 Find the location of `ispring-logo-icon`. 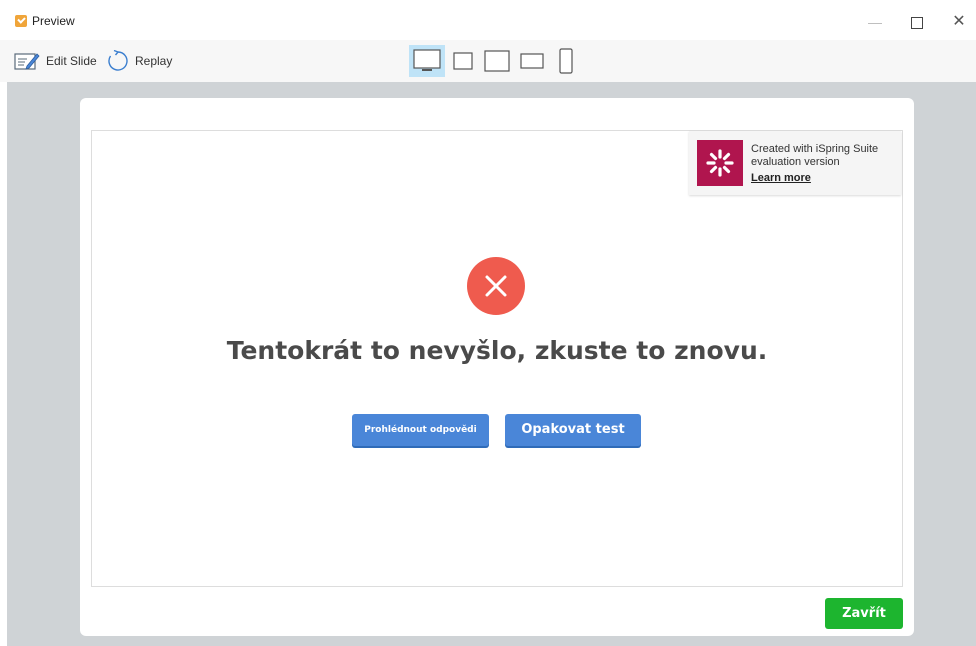

ispring-logo-icon is located at coordinates (720, 163).